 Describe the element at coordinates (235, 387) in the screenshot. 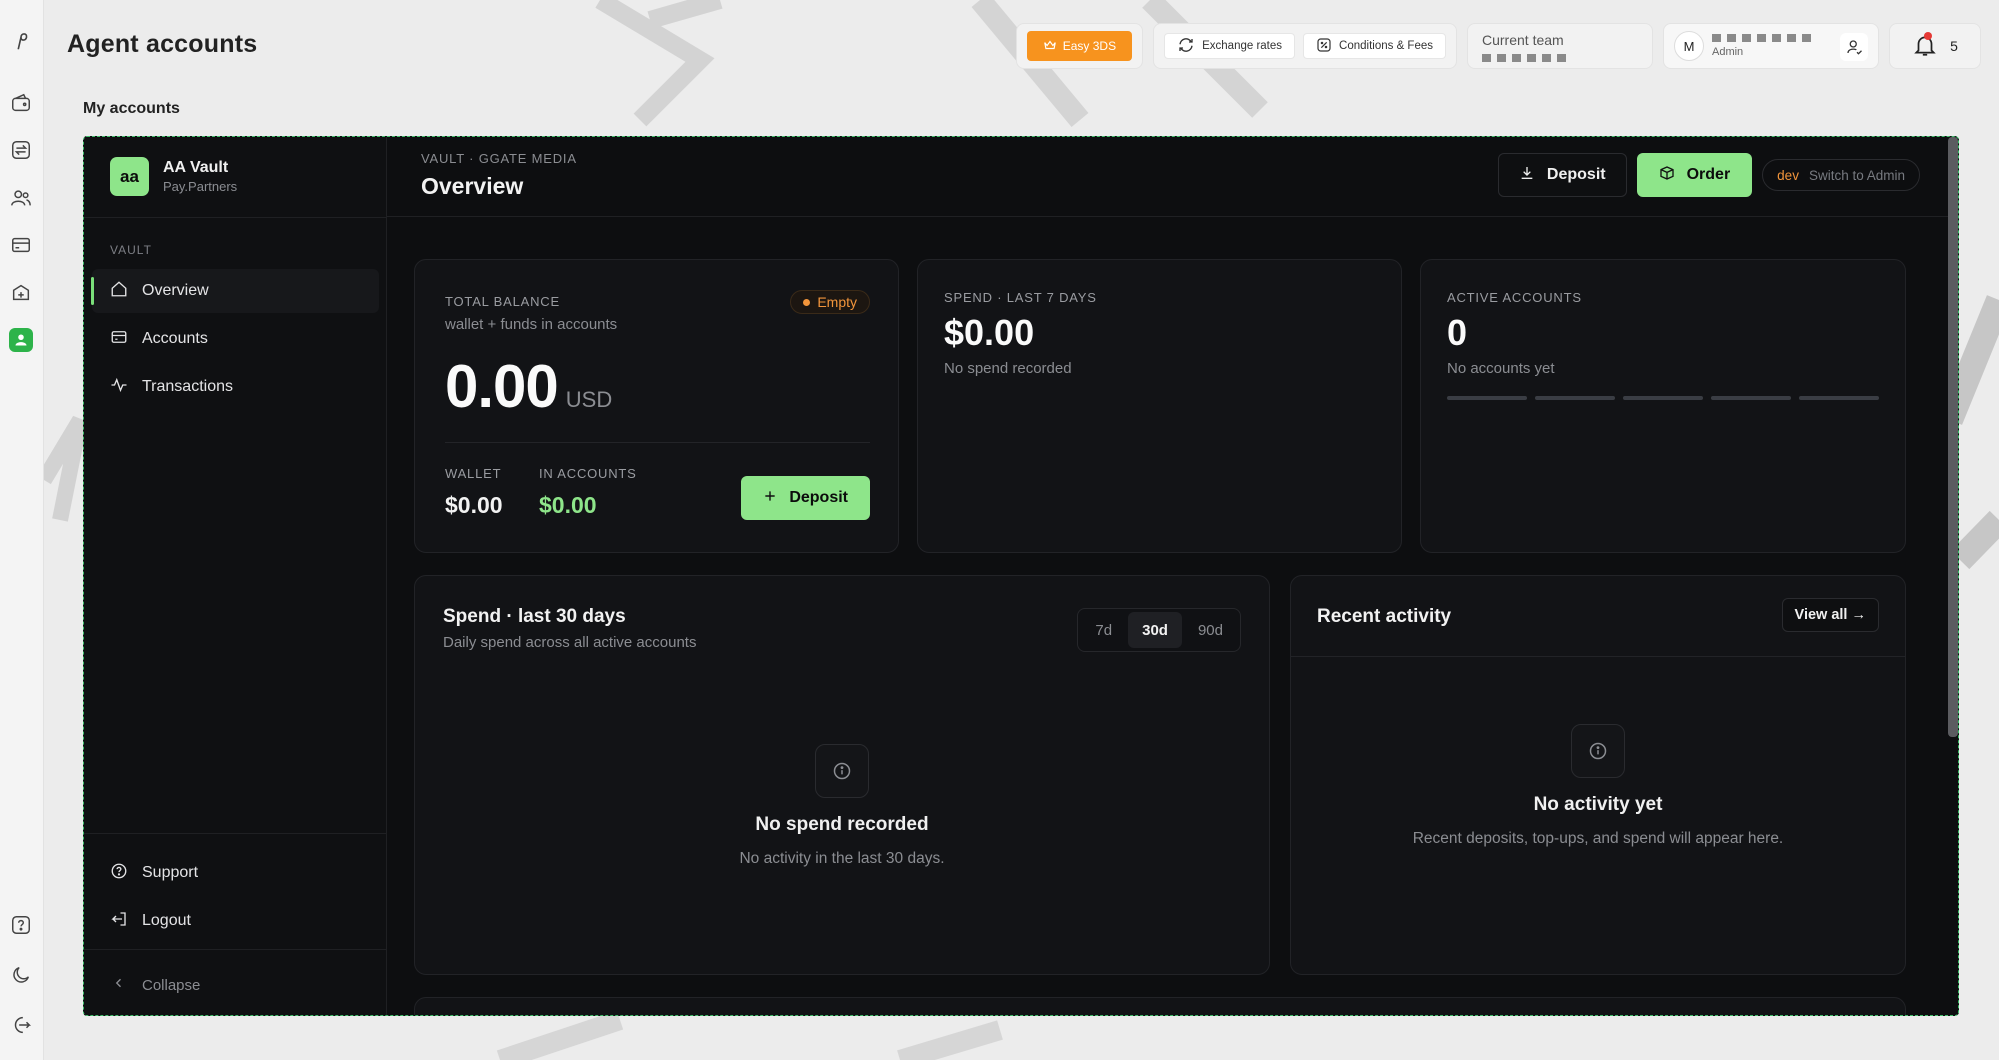

I see `sidebar-item-transactions: Transactions` at that location.